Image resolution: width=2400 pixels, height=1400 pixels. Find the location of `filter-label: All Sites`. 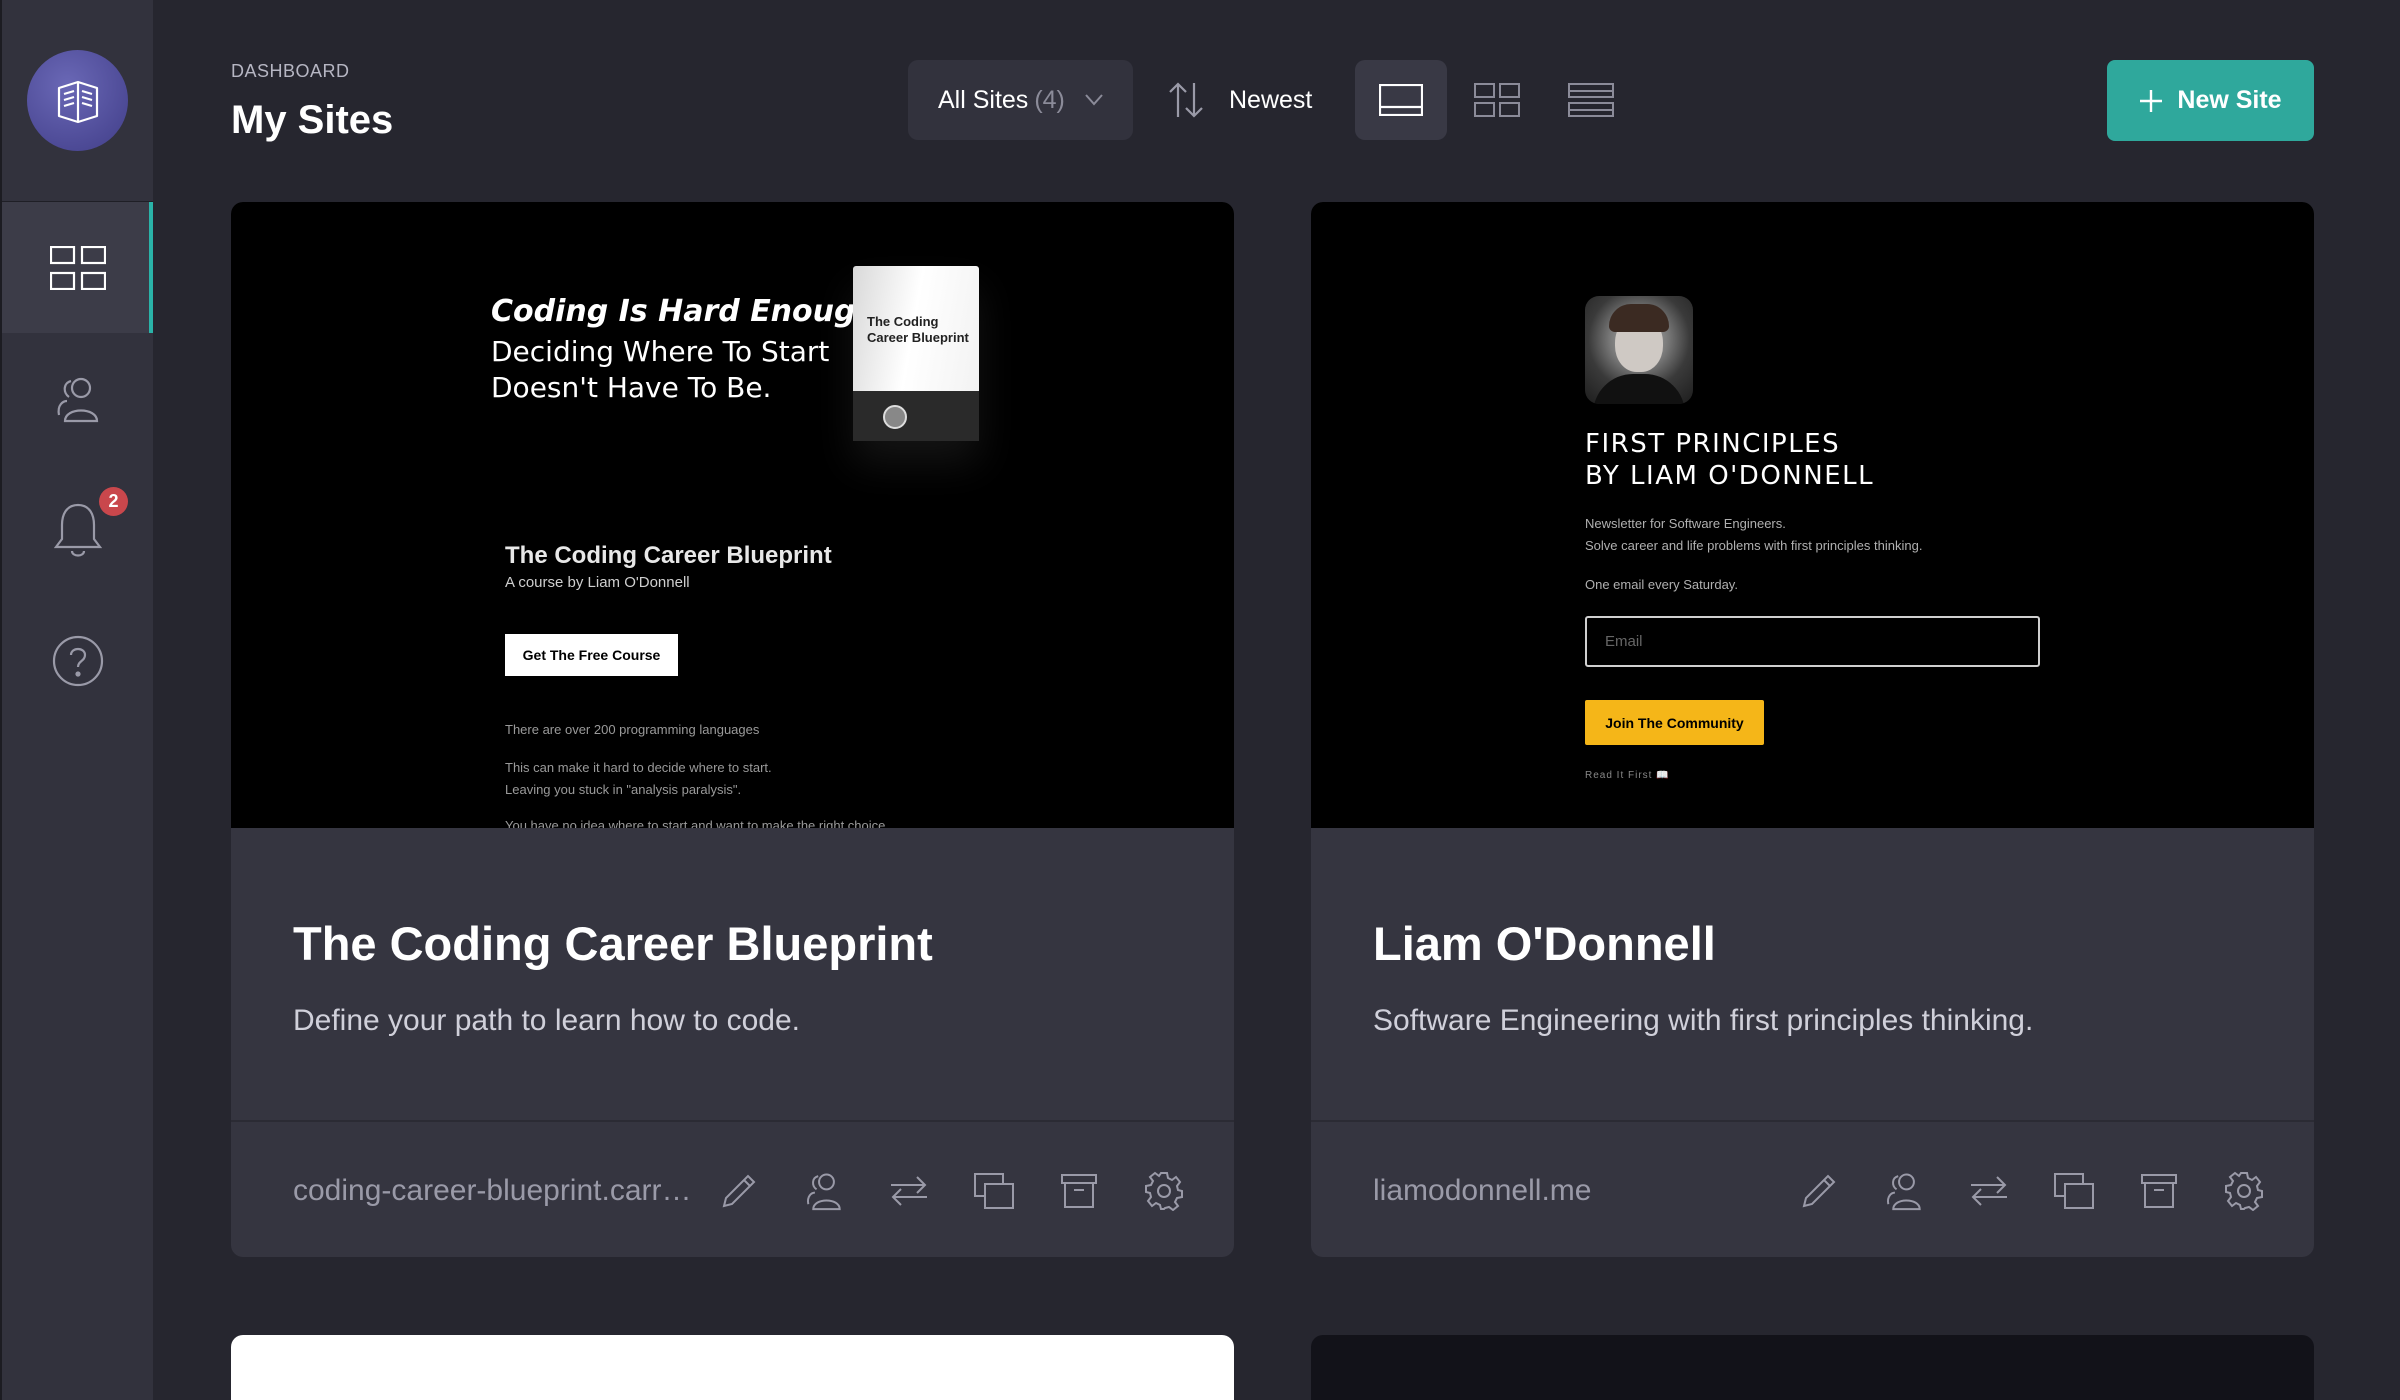

filter-label: All Sites is located at coordinates (983, 99).